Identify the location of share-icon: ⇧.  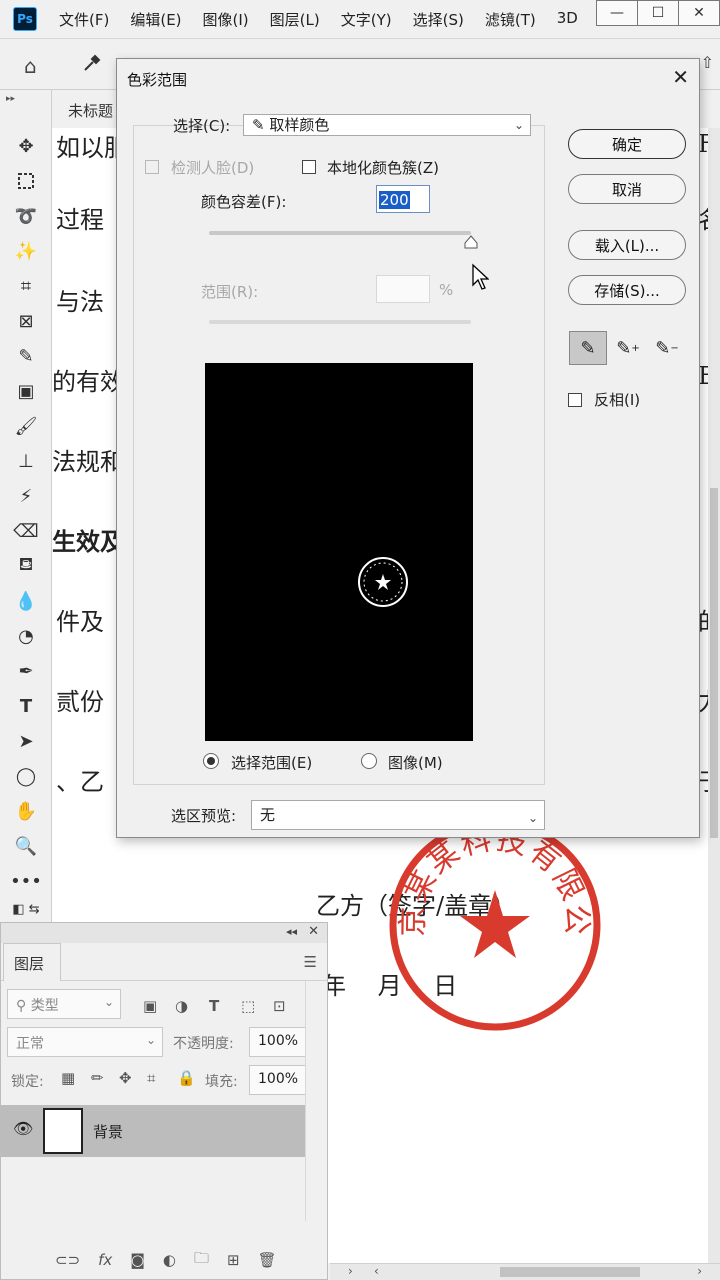
(707, 62).